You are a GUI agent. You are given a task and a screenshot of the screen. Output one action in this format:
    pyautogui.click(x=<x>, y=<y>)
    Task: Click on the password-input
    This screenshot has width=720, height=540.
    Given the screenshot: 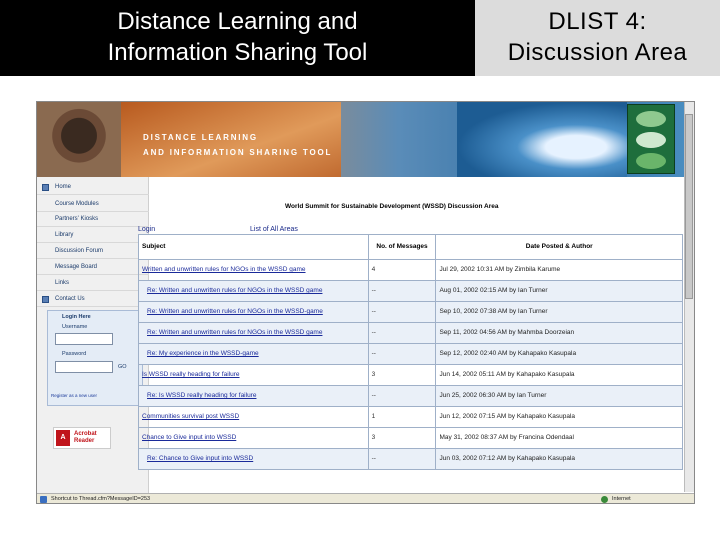 What is the action you would take?
    pyautogui.click(x=84, y=367)
    